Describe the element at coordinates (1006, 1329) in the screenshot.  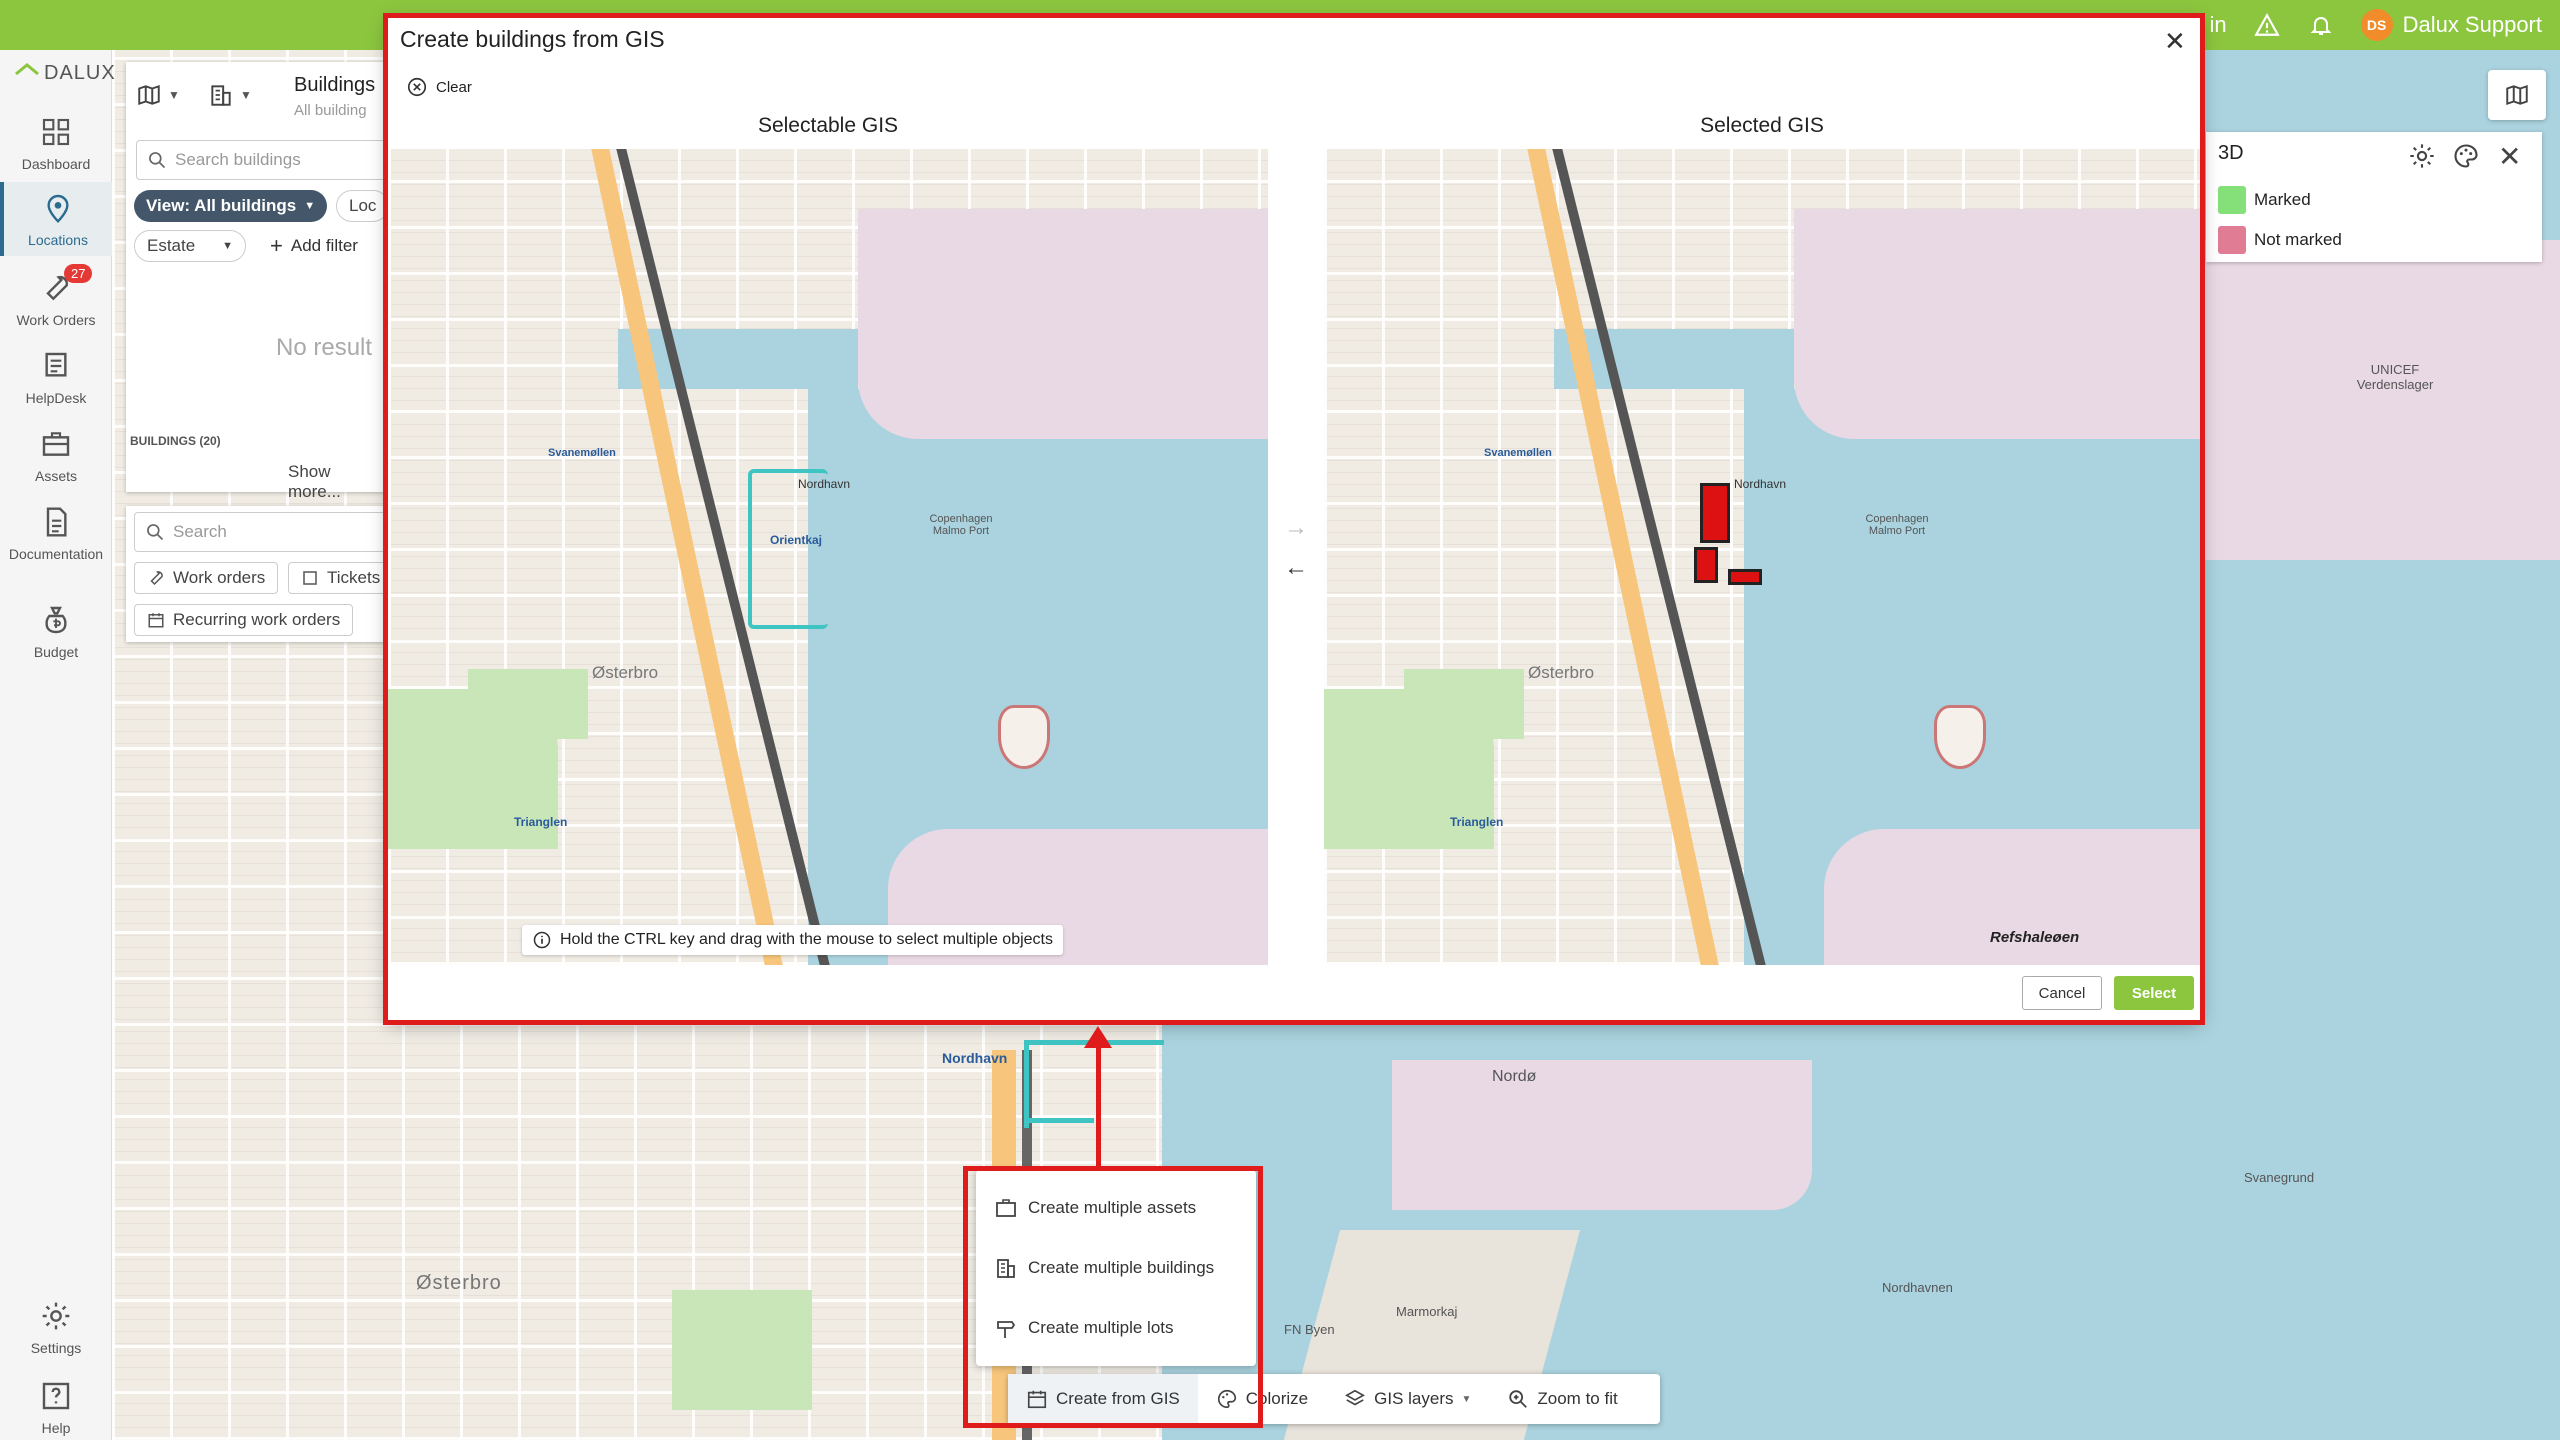
I see `signpost-icon` at that location.